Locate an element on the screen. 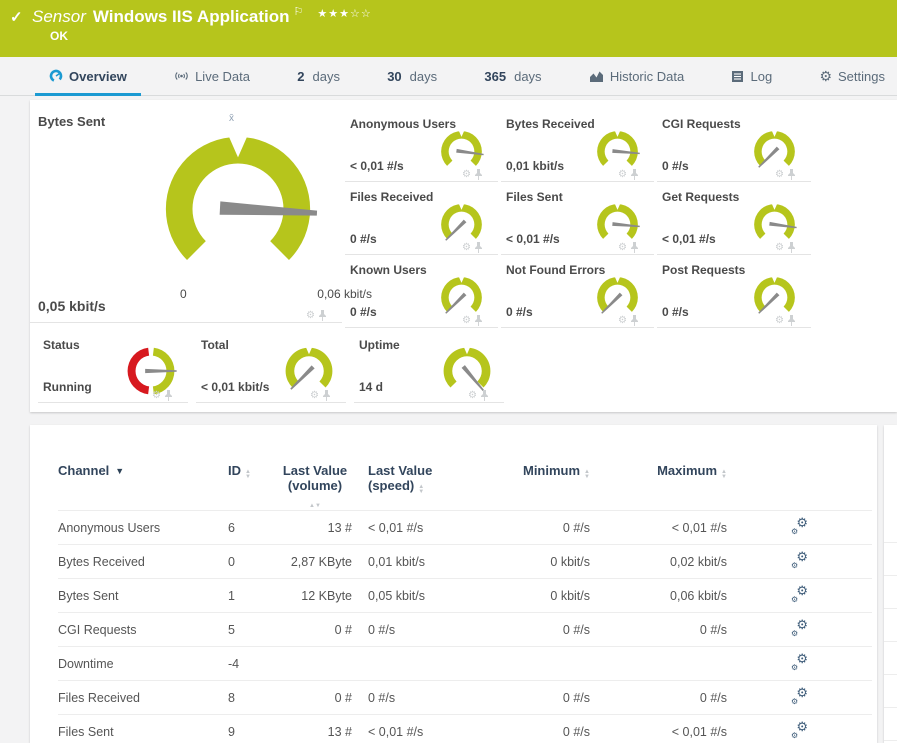  tab-historic-data: Historic Data is located at coordinates (636, 76).